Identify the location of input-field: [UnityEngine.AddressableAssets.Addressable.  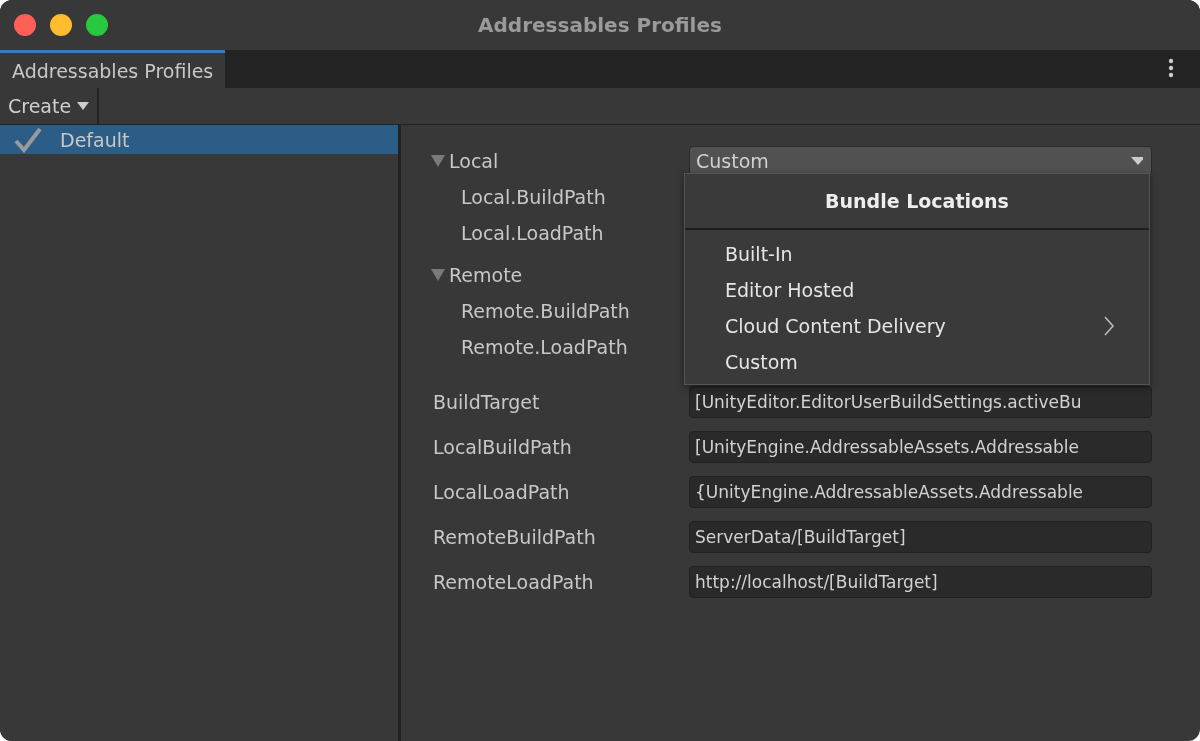
(920, 447).